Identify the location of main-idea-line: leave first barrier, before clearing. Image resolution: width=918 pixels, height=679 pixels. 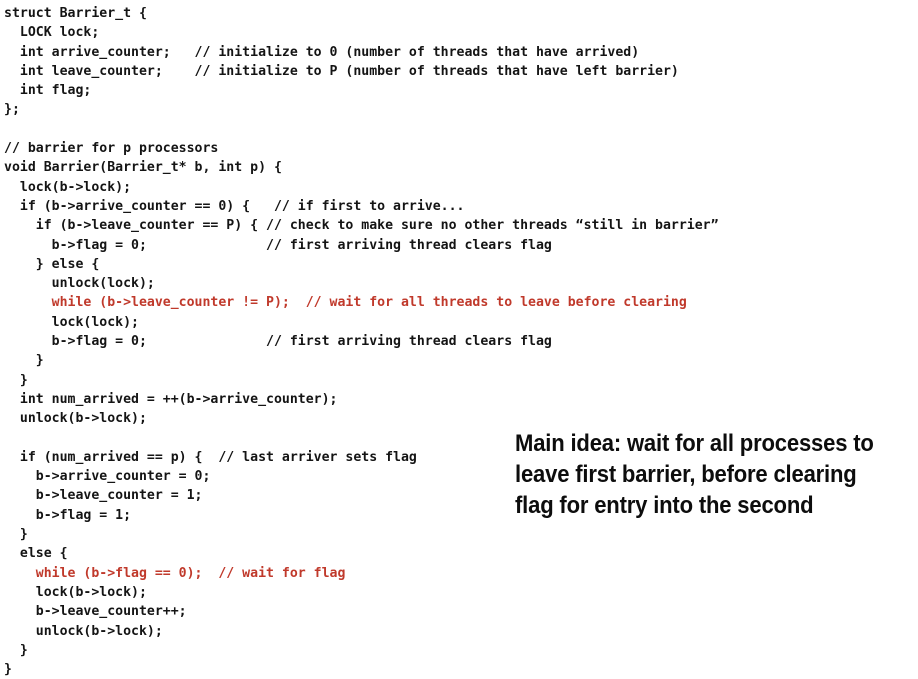
(686, 474).